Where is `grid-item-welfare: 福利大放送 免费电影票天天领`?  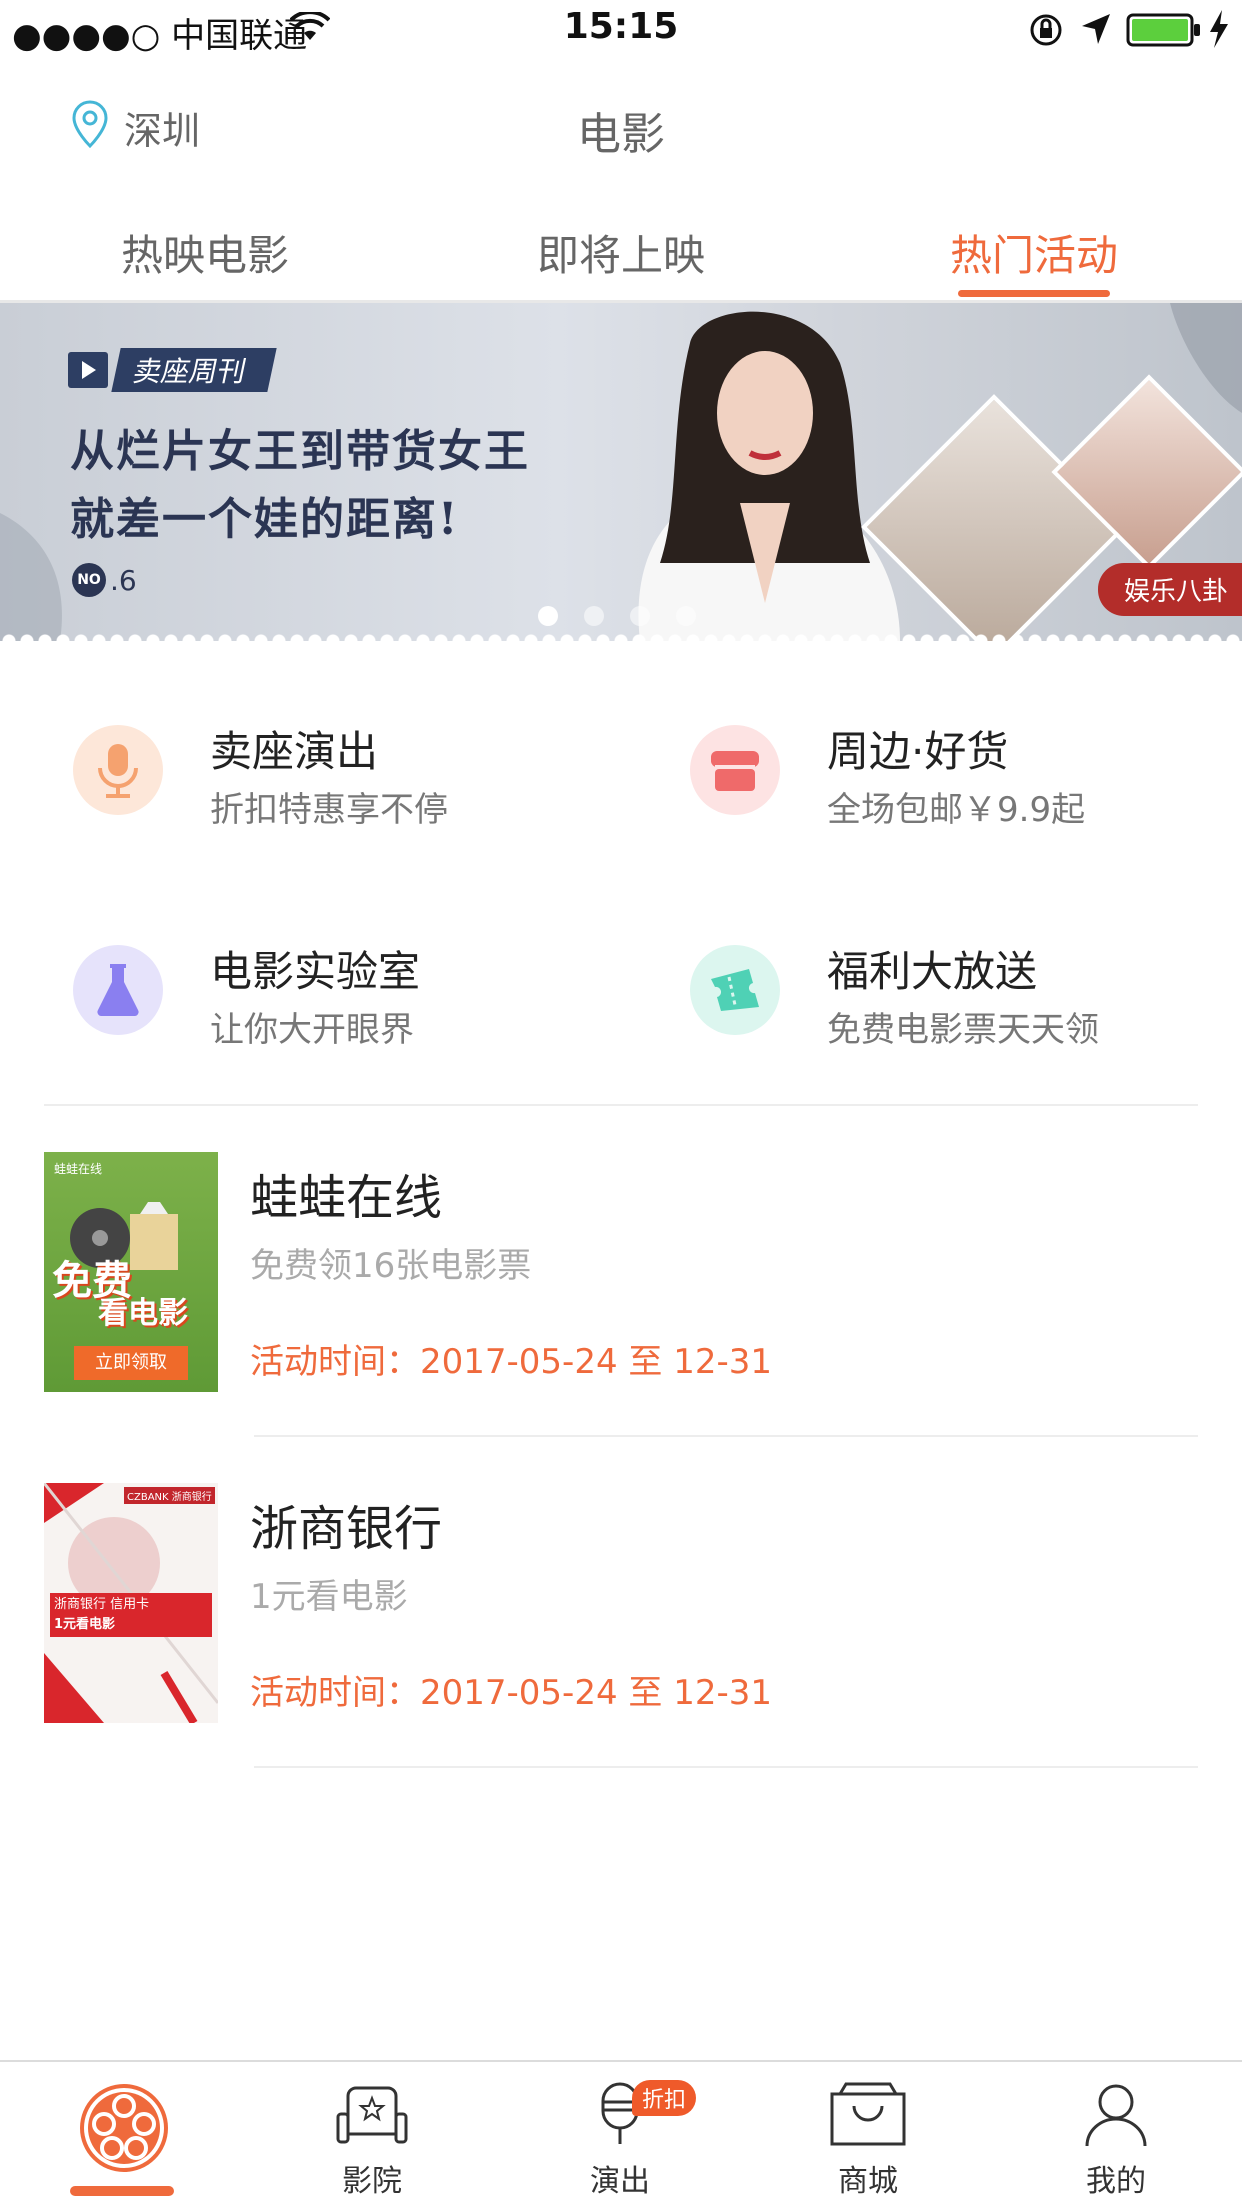 grid-item-welfare: 福利大放送 免费电影票天天领 is located at coordinates (937, 990).